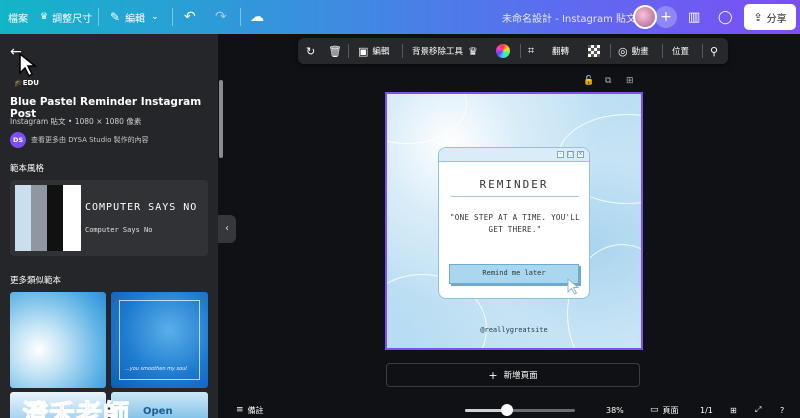 The height and width of the screenshot is (418, 800). I want to click on pages-button: ▭ 頁面, so click(664, 410).